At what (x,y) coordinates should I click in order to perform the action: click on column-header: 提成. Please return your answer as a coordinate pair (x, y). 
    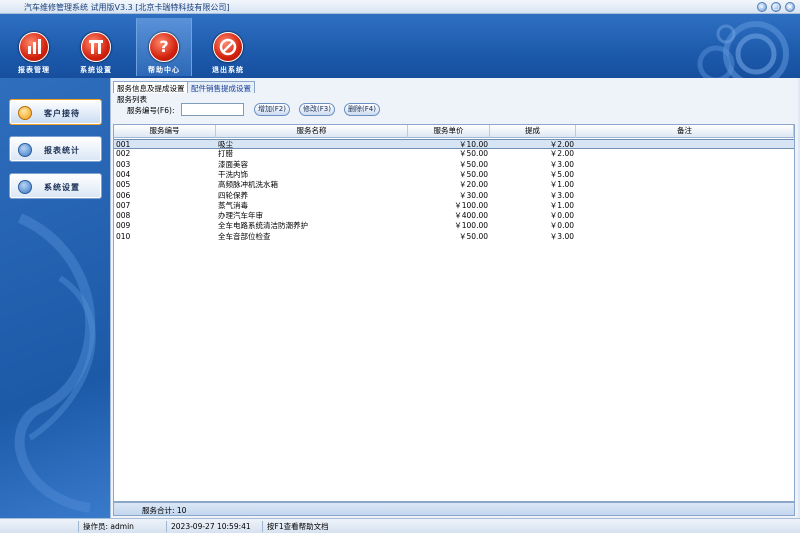
    Looking at the image, I should click on (533, 131).